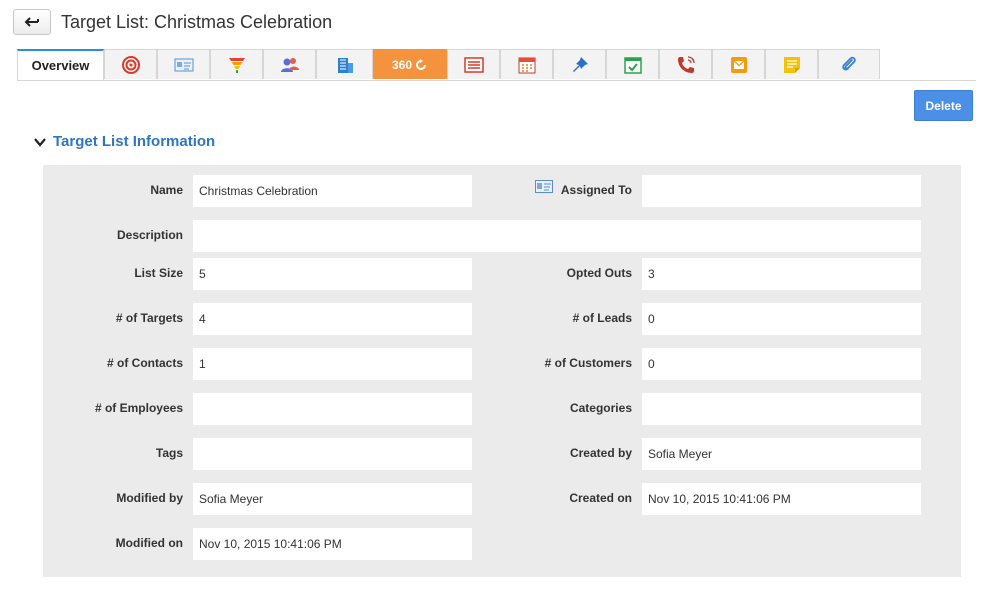  I want to click on pin-icon, so click(580, 64).